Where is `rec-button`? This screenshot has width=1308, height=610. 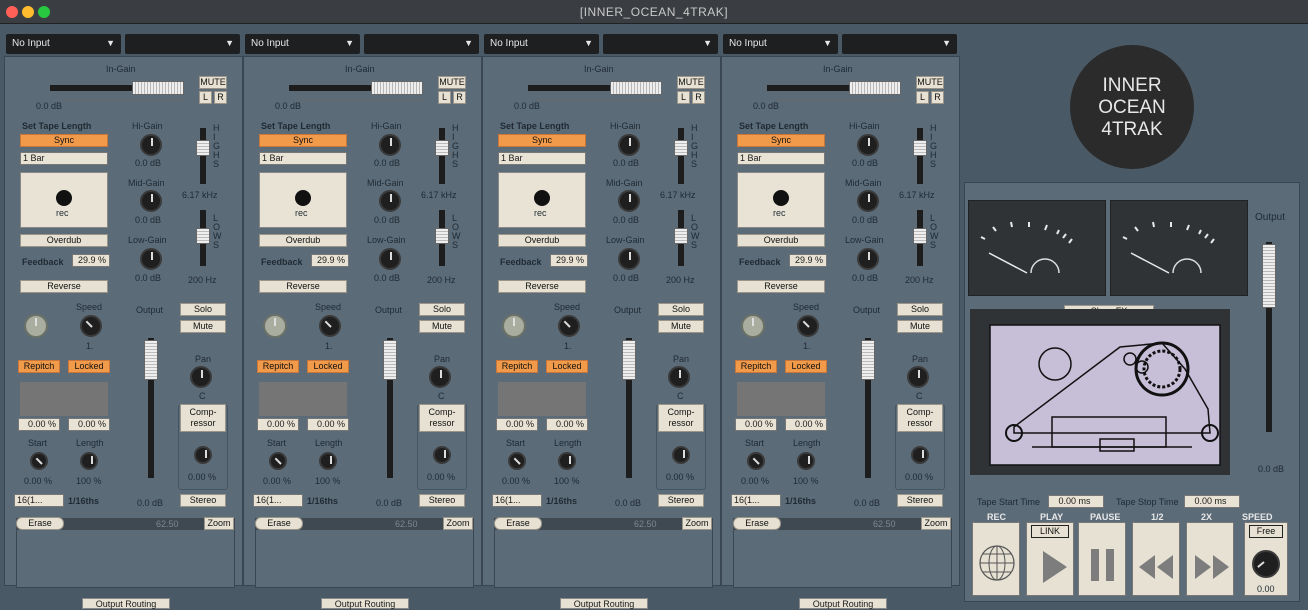 rec-button is located at coordinates (996, 559).